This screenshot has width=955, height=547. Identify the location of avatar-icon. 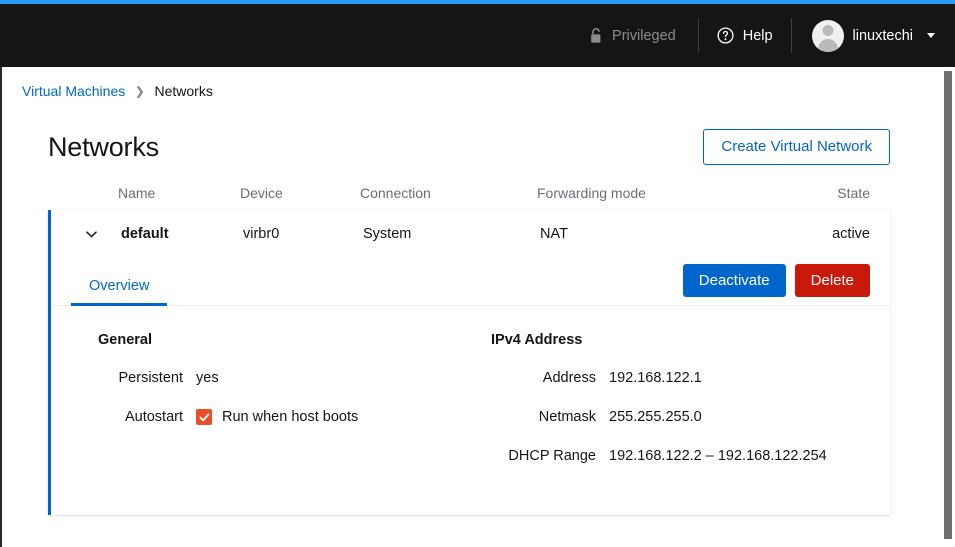
(827, 35).